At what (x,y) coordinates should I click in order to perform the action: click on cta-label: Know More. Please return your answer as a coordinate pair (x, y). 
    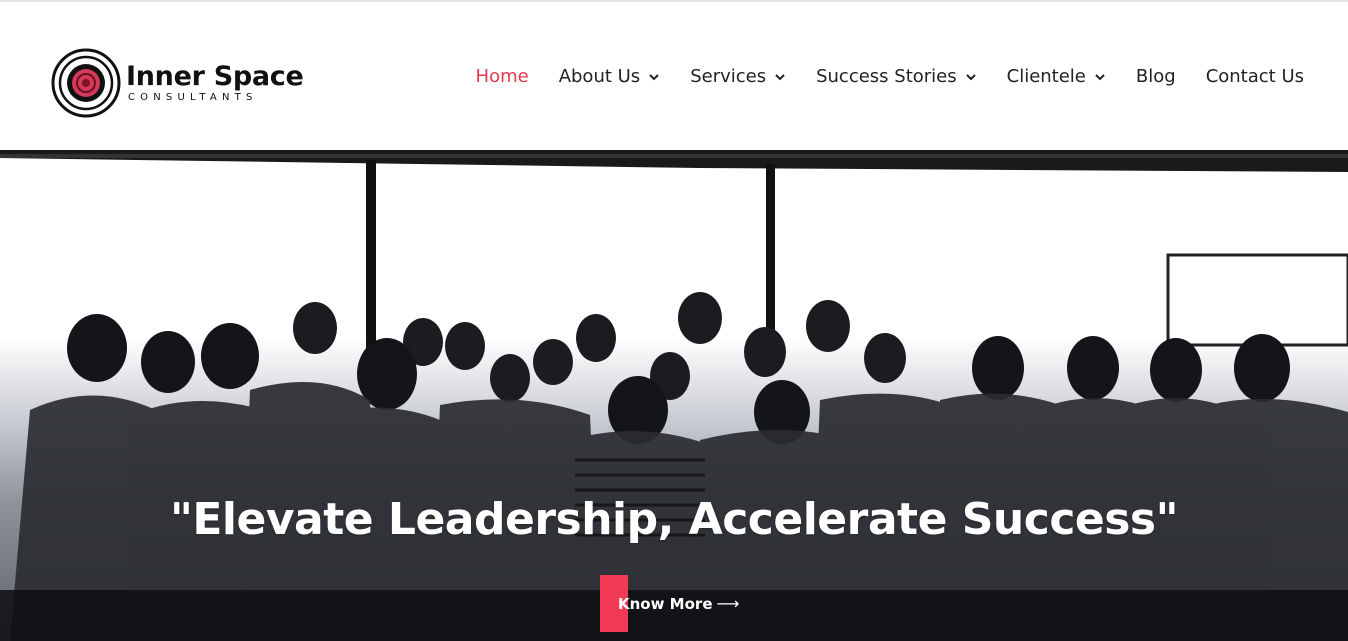
    Looking at the image, I should click on (665, 603).